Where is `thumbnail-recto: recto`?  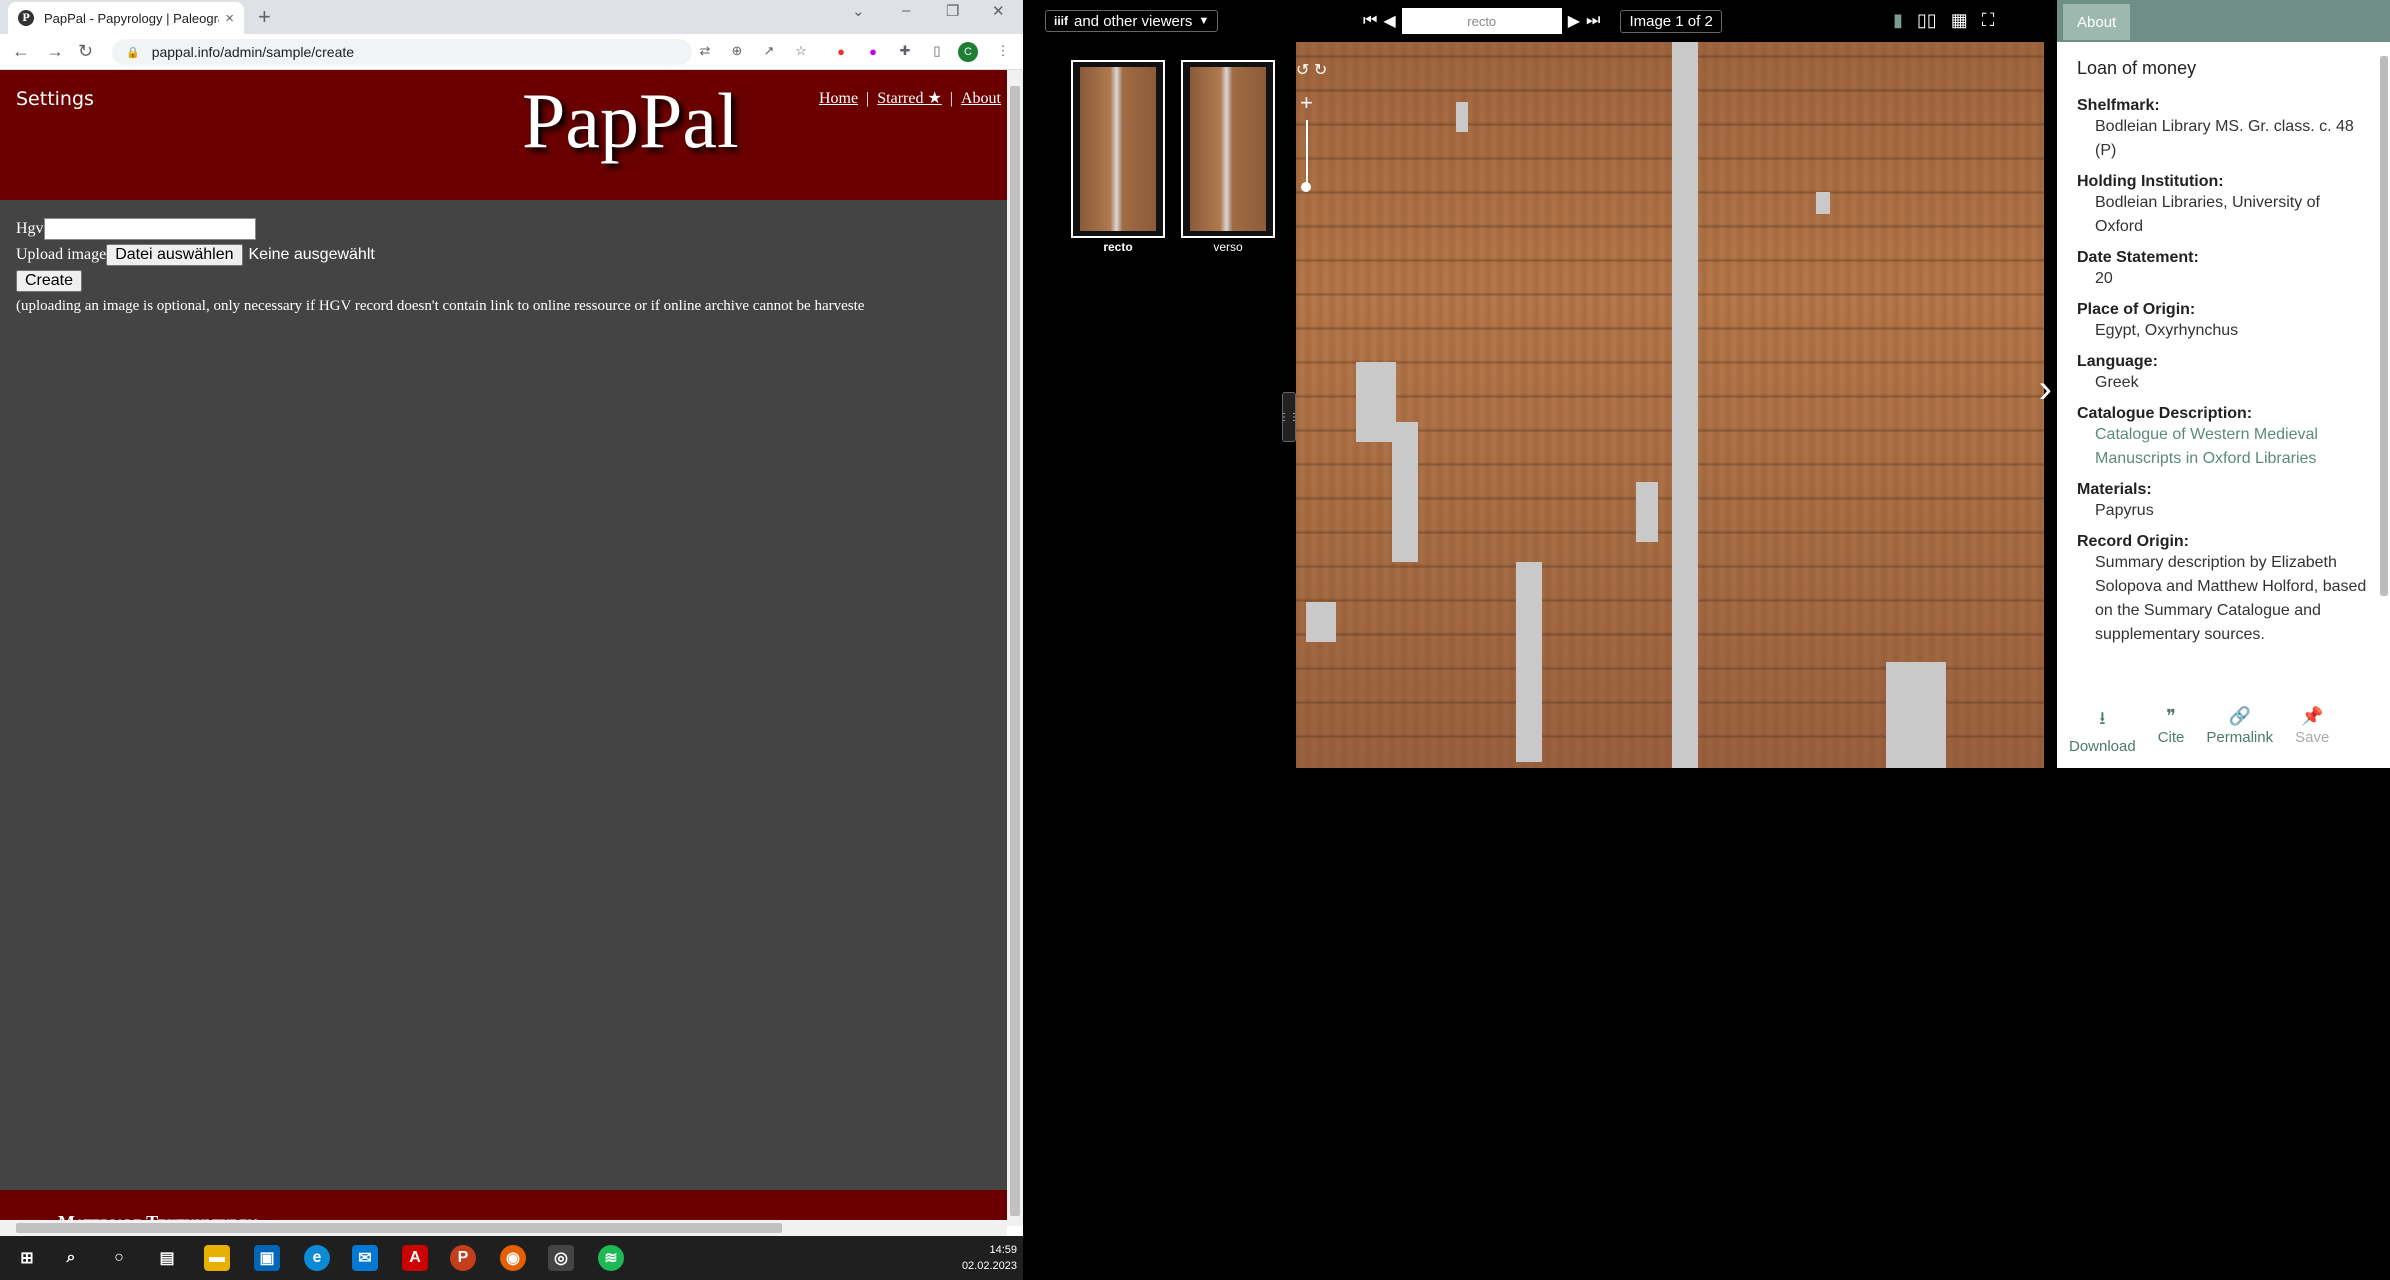 thumbnail-recto: recto is located at coordinates (1118, 157).